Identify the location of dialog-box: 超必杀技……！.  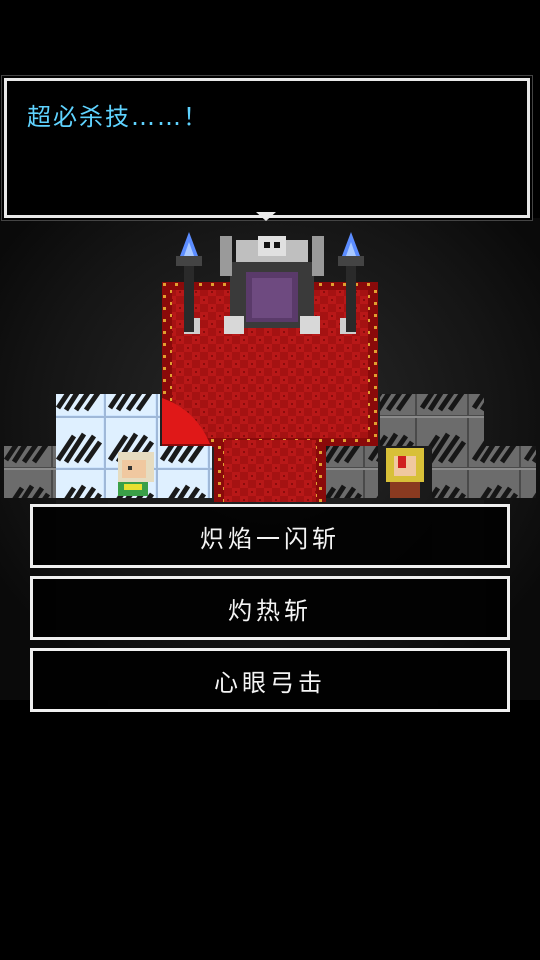
(267, 148).